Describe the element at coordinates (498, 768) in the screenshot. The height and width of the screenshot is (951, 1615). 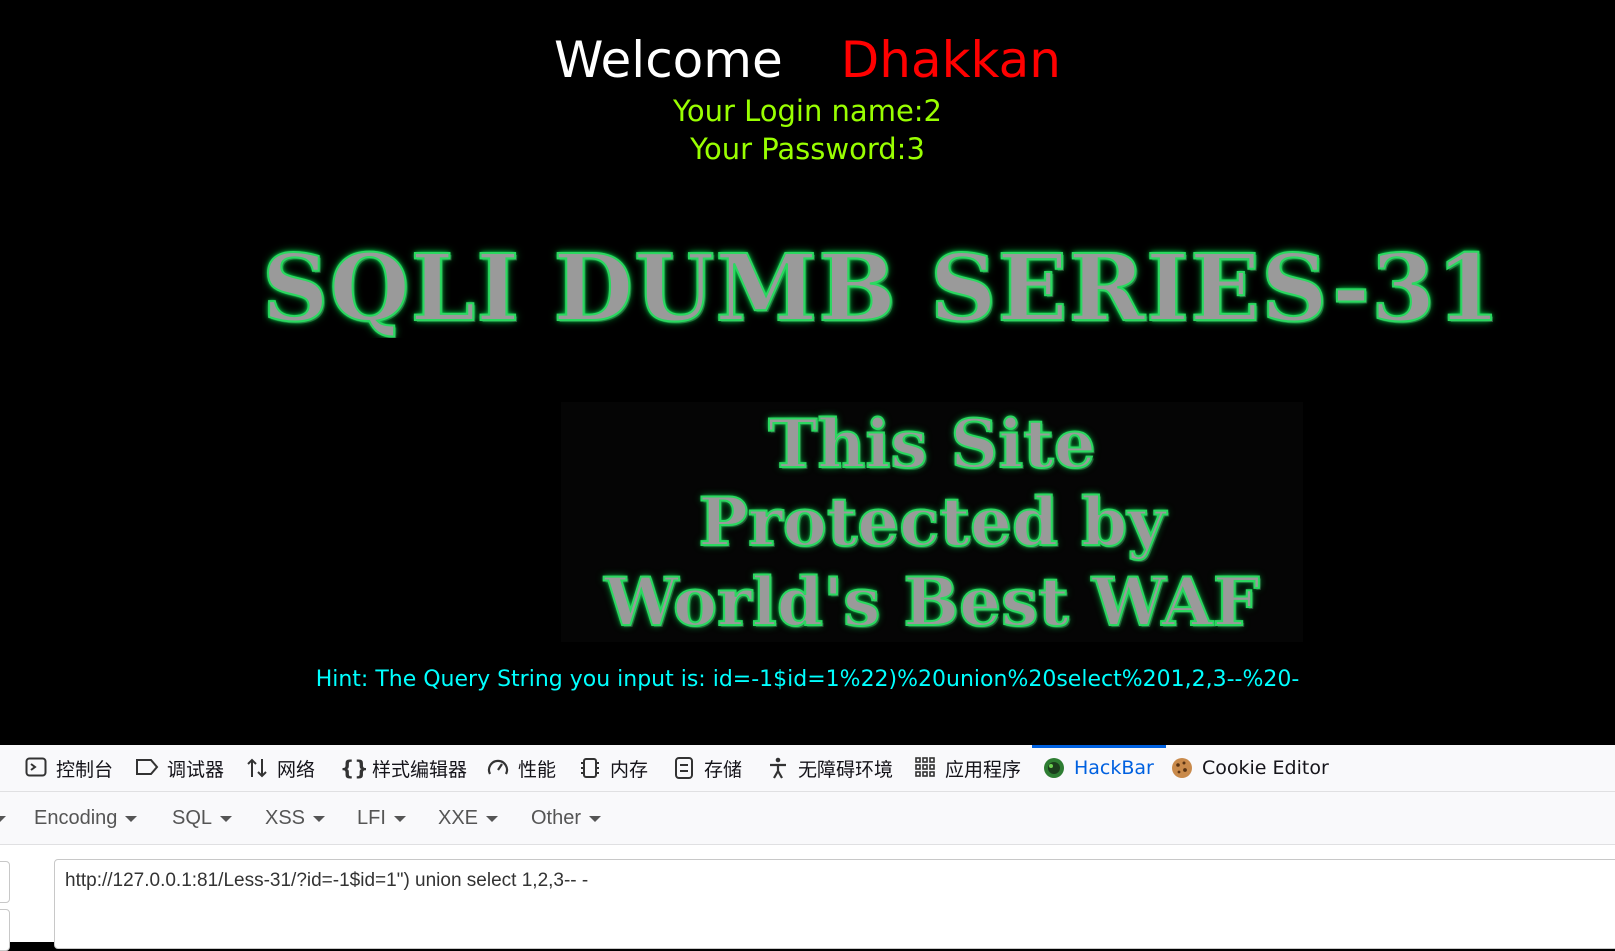
I see `performance-icon` at that location.